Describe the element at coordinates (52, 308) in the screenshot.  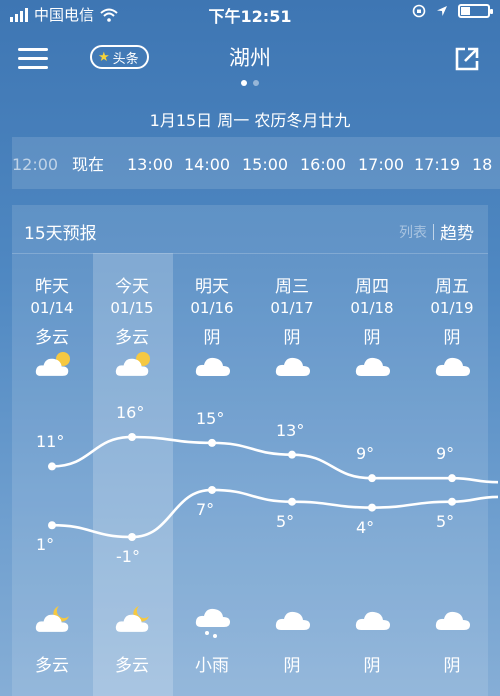
I see `forecast-date: 01/14` at that location.